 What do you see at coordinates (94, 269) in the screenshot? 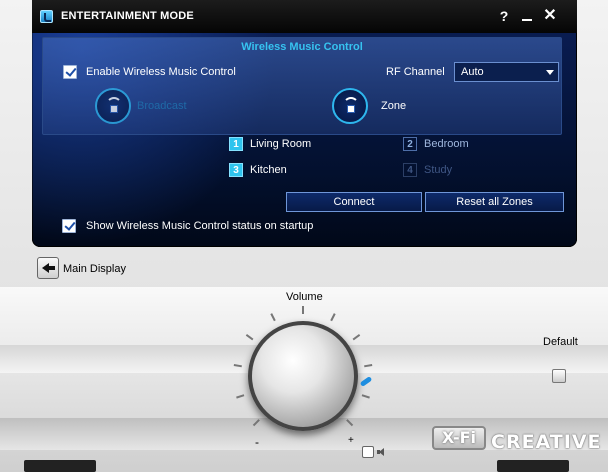
I see `main-display-label: Main Display` at bounding box center [94, 269].